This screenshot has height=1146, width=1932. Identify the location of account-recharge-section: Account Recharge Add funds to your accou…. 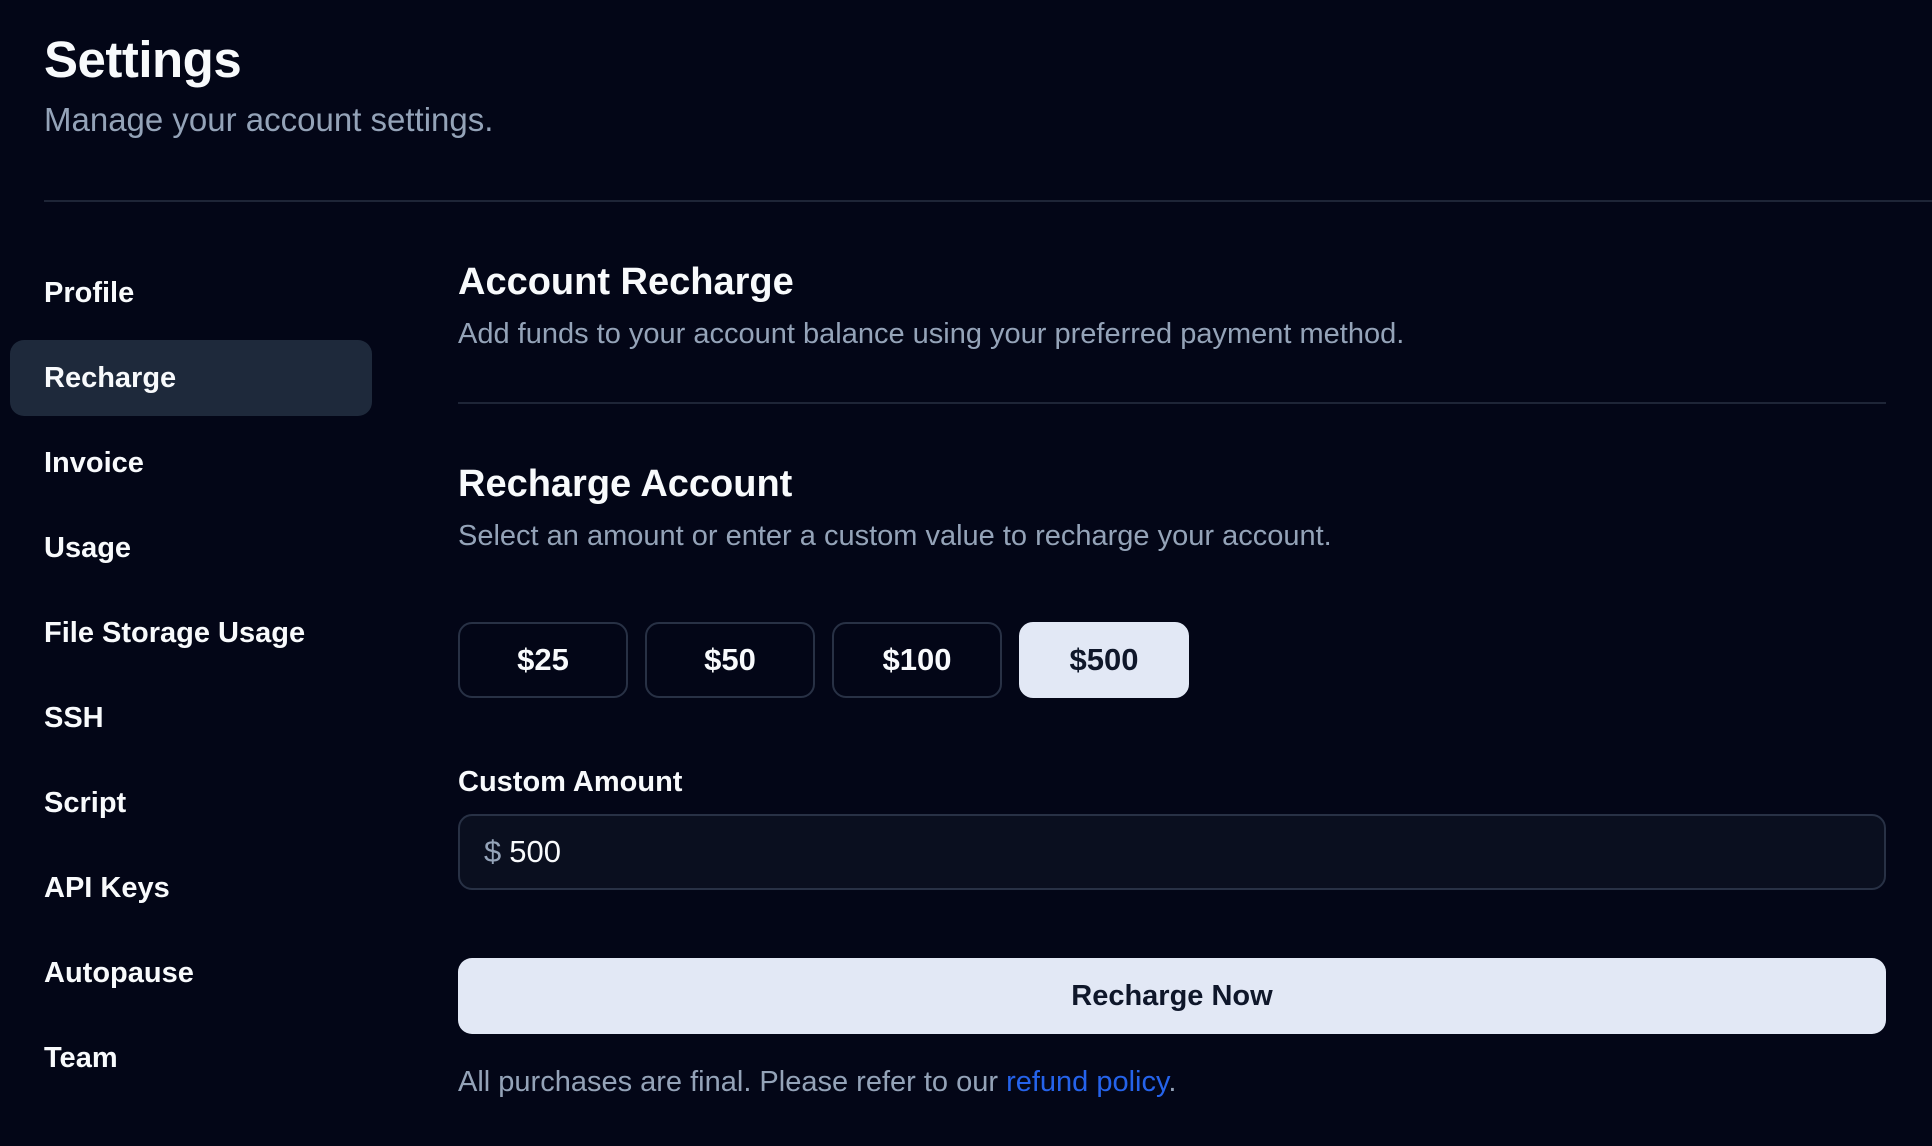
(1172, 305).